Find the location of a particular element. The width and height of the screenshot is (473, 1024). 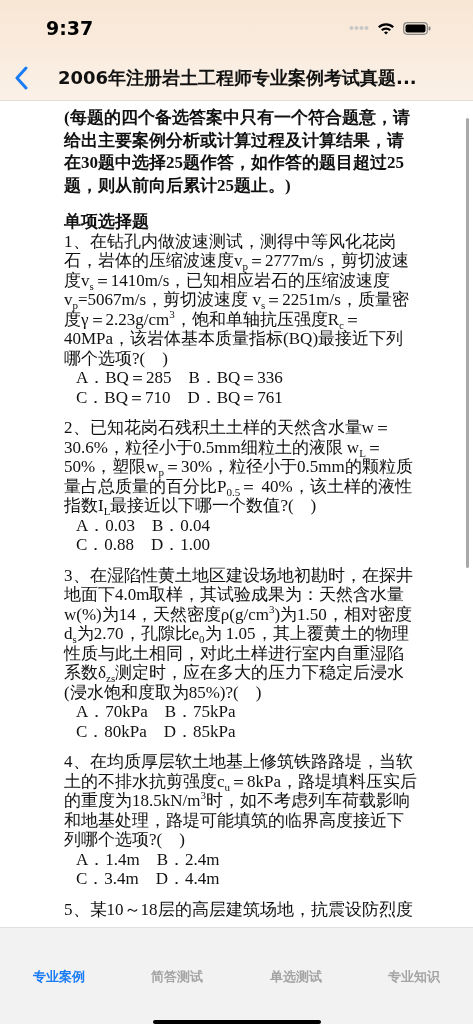

status-time: 9:37 is located at coordinates (70, 28).